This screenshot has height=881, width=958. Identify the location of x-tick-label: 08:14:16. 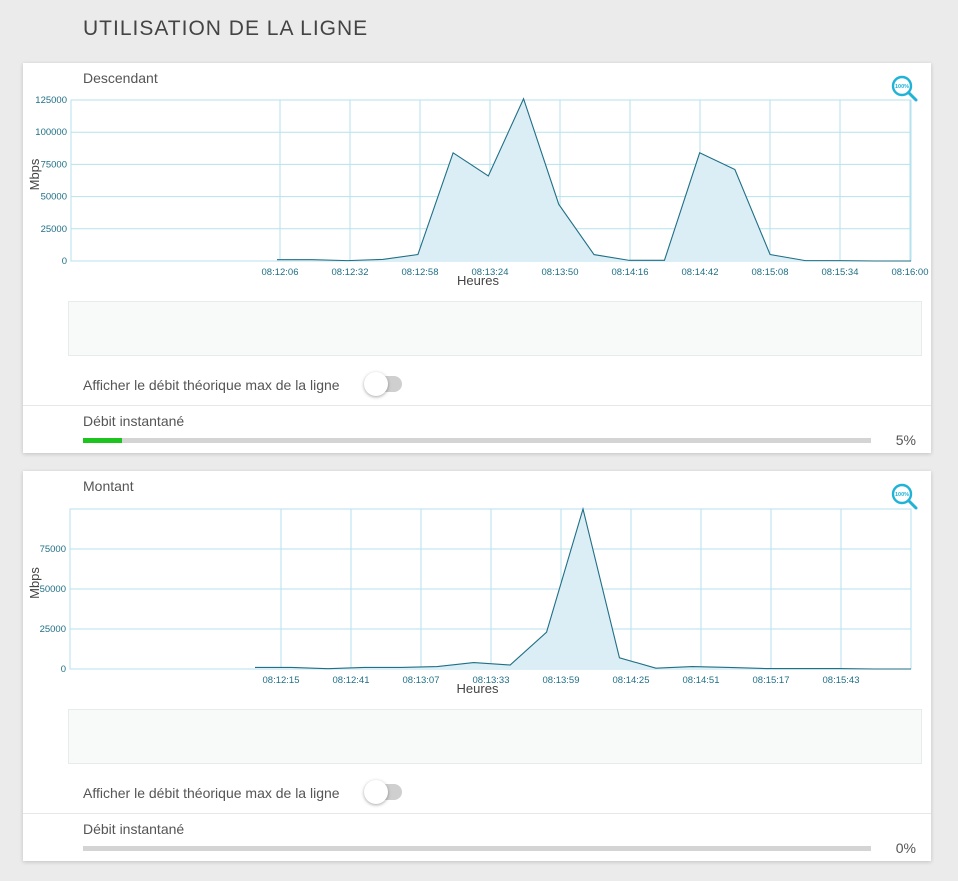
(630, 272).